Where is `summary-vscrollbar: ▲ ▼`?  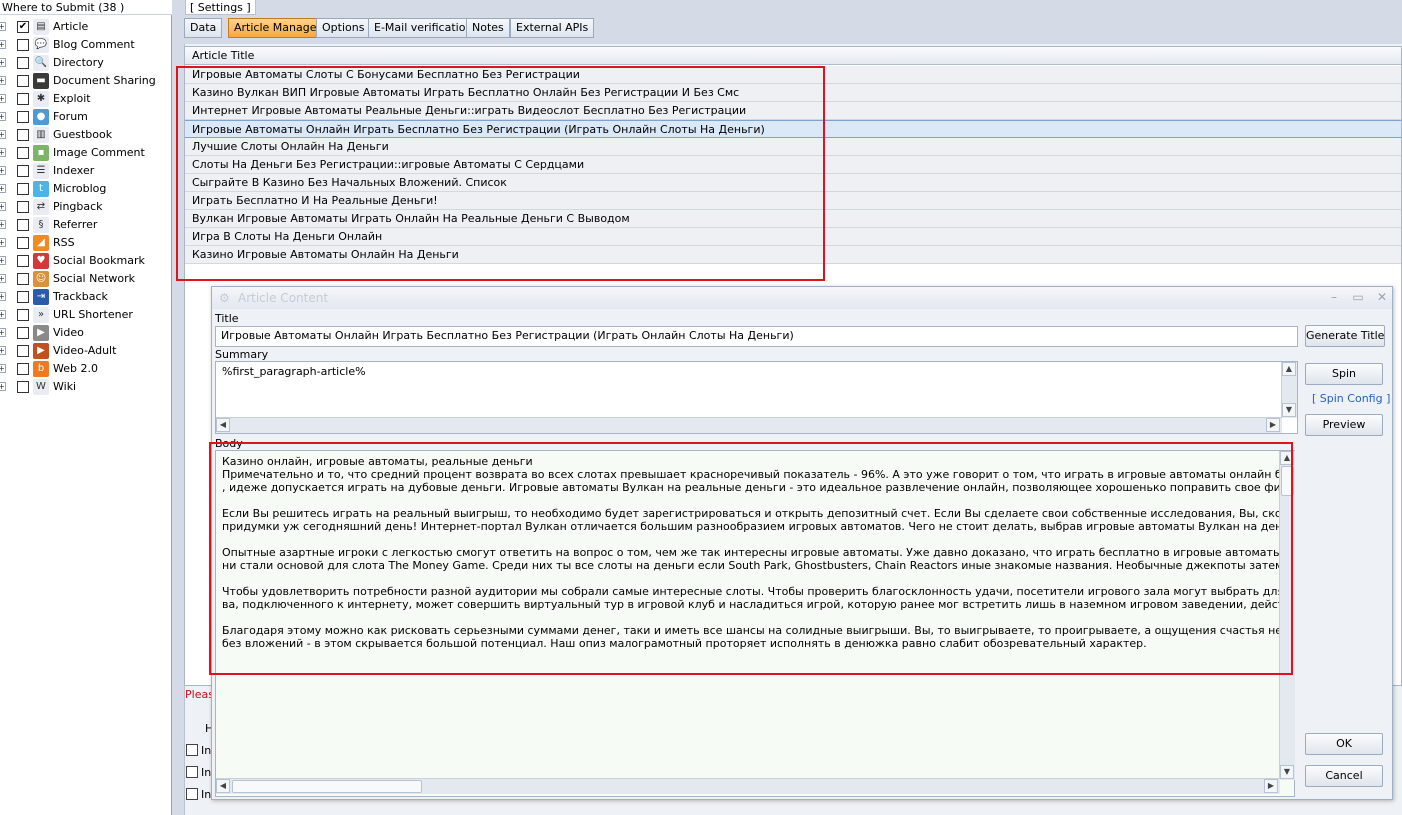
summary-vscrollbar: ▲ ▼ is located at coordinates (1289, 390).